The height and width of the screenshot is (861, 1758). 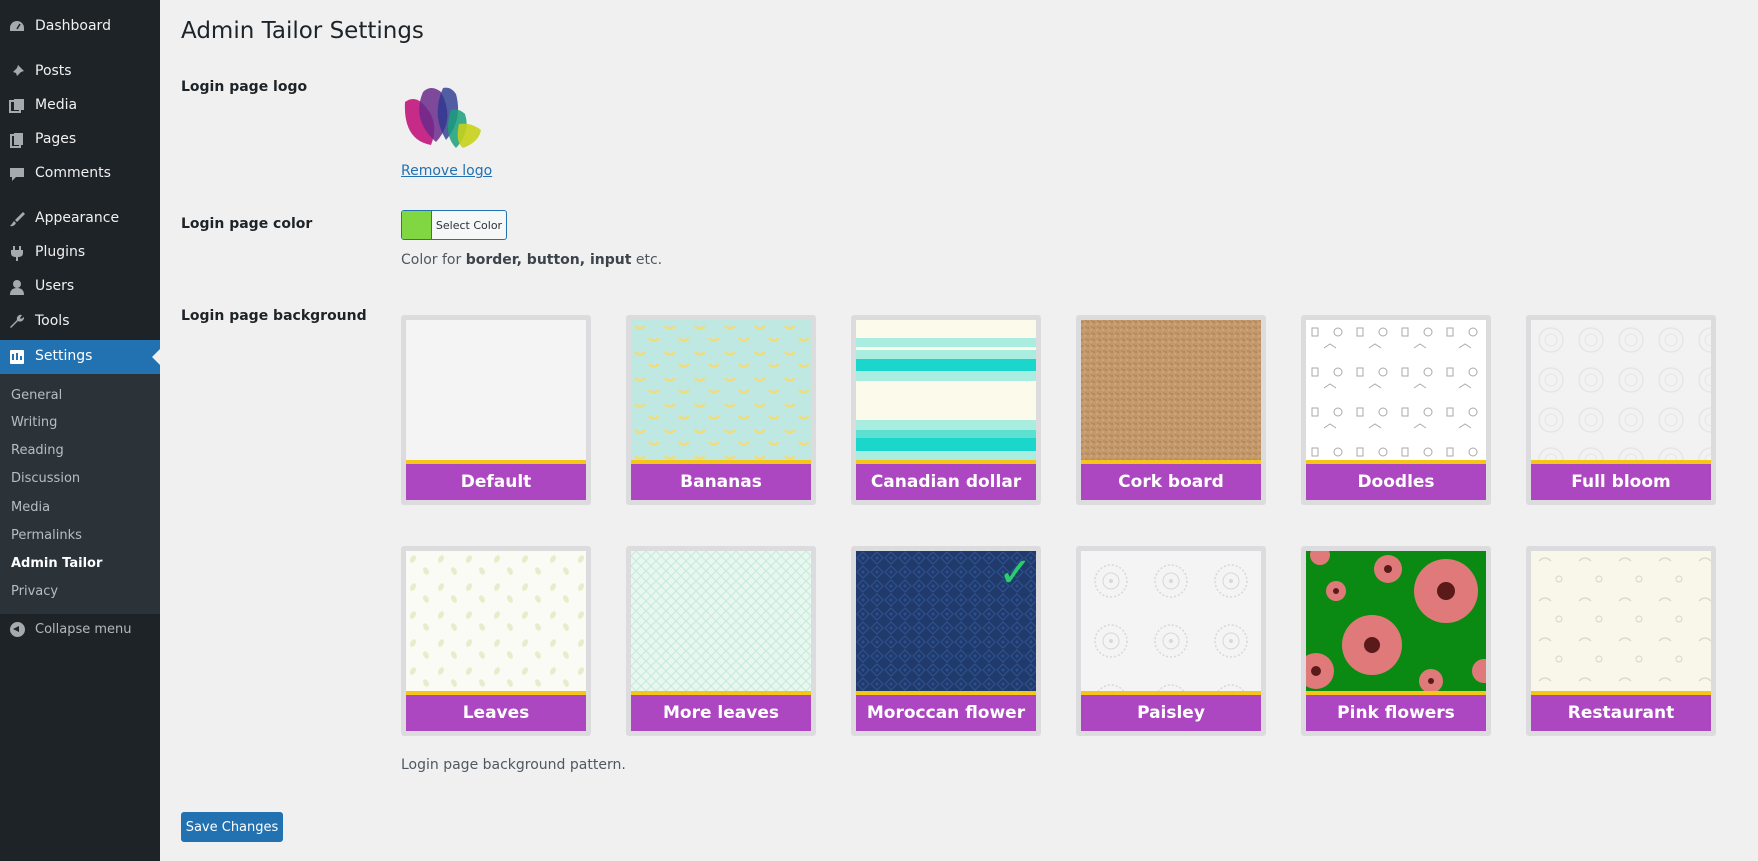 What do you see at coordinates (446, 171) in the screenshot?
I see `remove-logo-link: Remove logo` at bounding box center [446, 171].